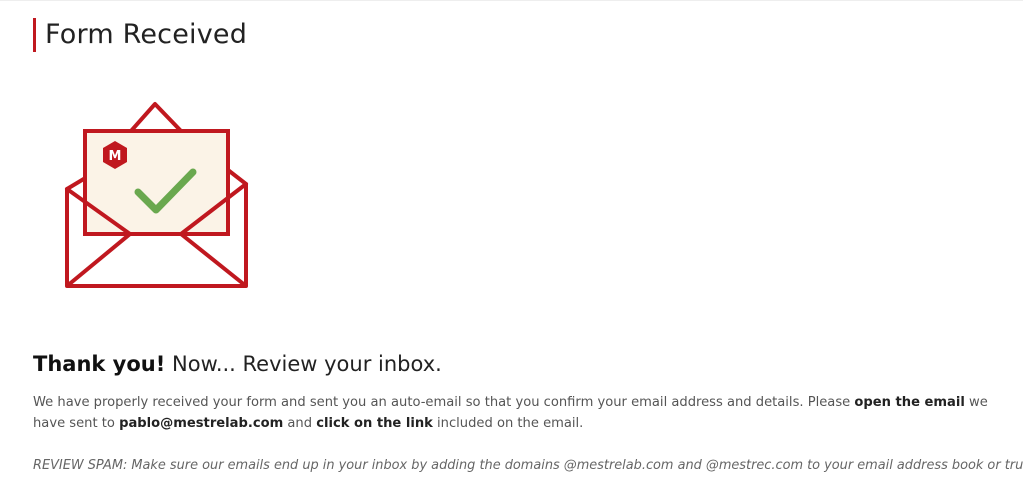 The height and width of the screenshot is (478, 1023). Describe the element at coordinates (508, 423) in the screenshot. I see `message-part-4: included on the email.` at that location.